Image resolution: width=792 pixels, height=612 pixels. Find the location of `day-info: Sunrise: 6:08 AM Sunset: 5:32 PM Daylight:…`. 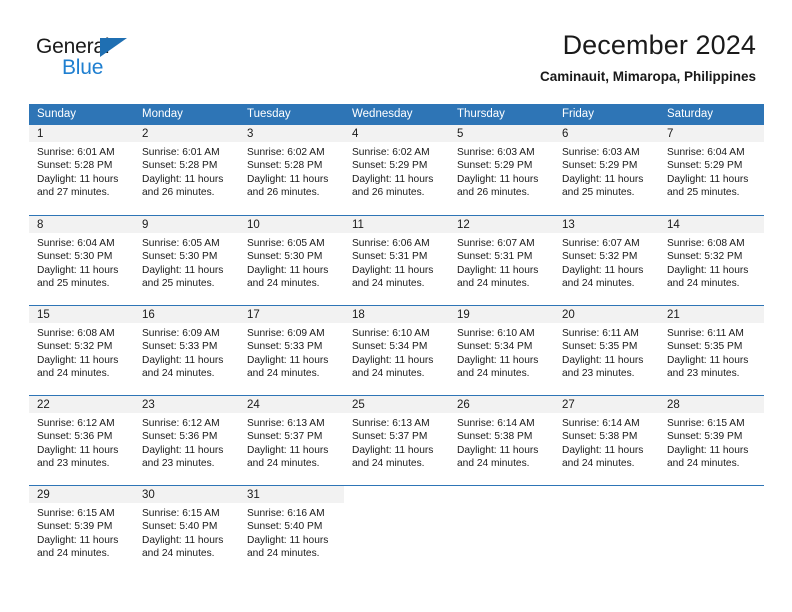

day-info: Sunrise: 6:08 AM Sunset: 5:32 PM Daylight:… is located at coordinates (81, 351).